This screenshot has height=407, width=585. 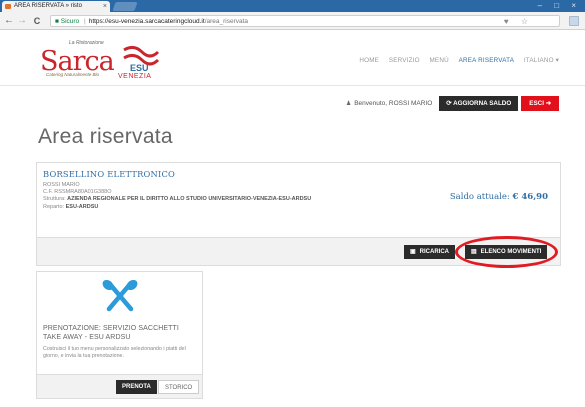 I want to click on tab-close-icon: ×, so click(x=105, y=6).